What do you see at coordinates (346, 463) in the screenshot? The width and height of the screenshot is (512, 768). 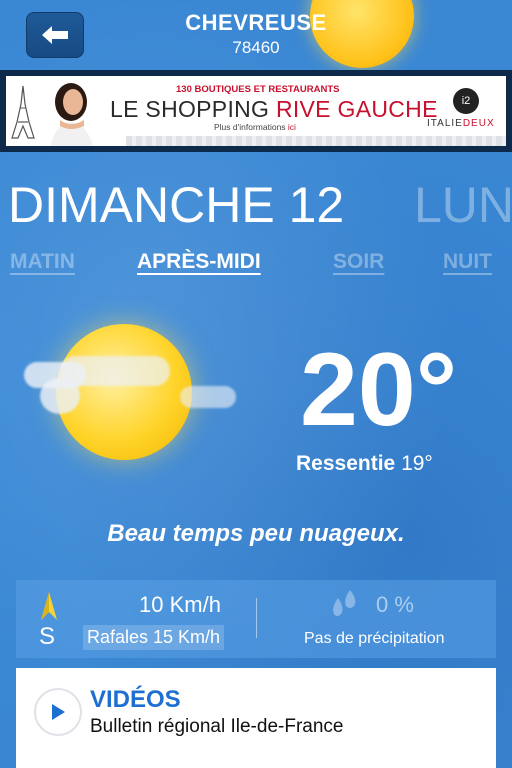 I see `feels-like-label: Ressentie` at bounding box center [346, 463].